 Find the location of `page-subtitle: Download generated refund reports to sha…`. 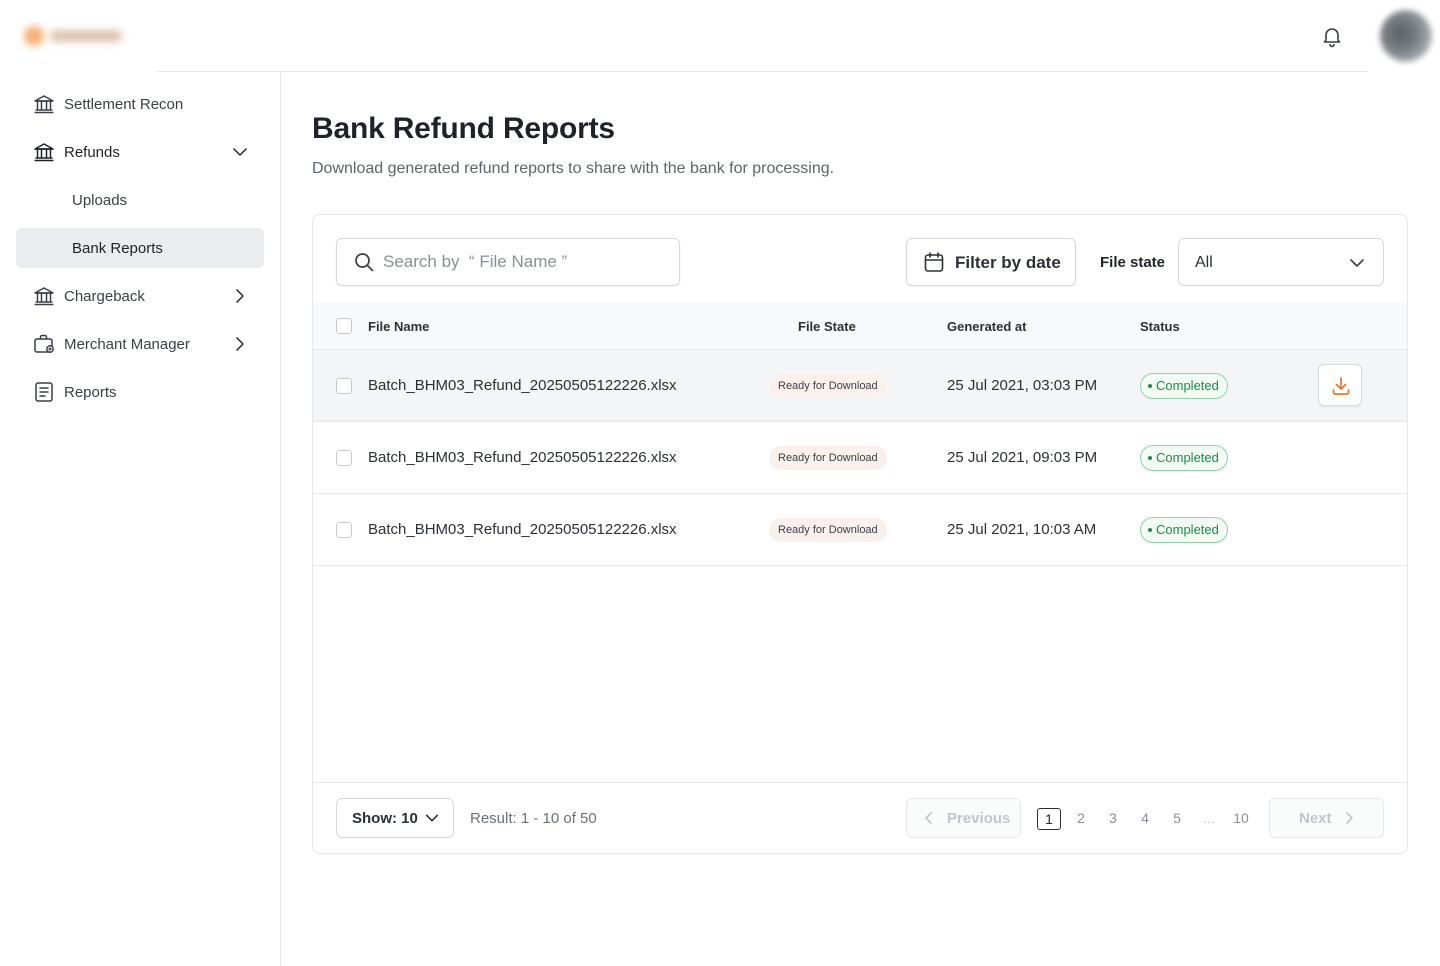

page-subtitle: Download generated refund reports to sha… is located at coordinates (573, 168).